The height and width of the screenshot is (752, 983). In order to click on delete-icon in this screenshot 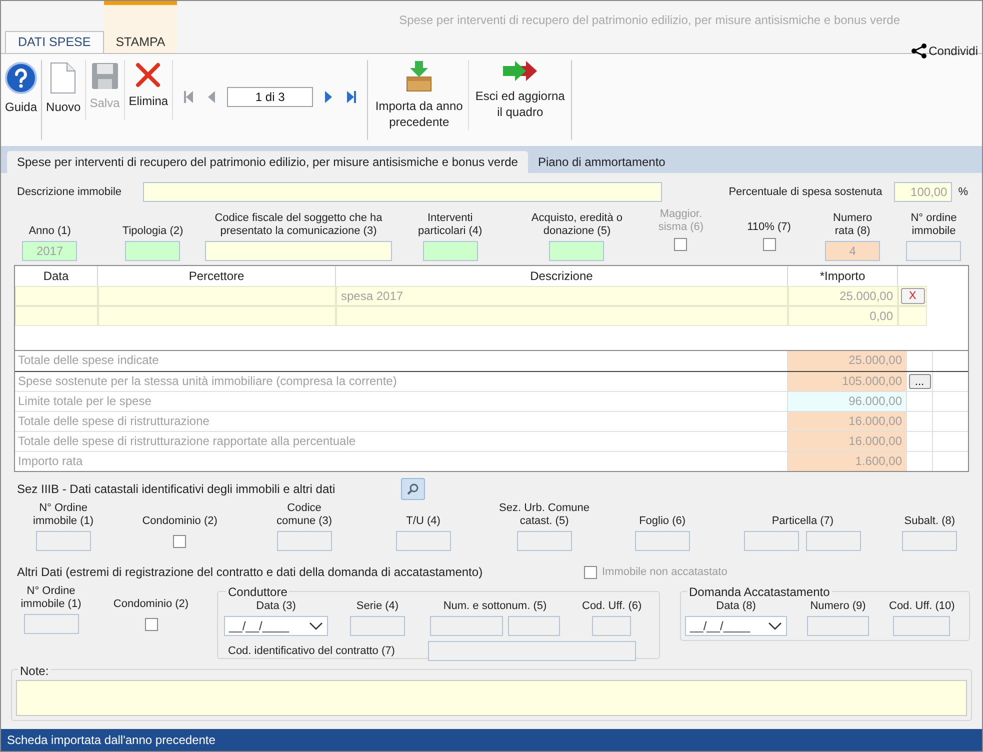, I will do `click(148, 75)`.